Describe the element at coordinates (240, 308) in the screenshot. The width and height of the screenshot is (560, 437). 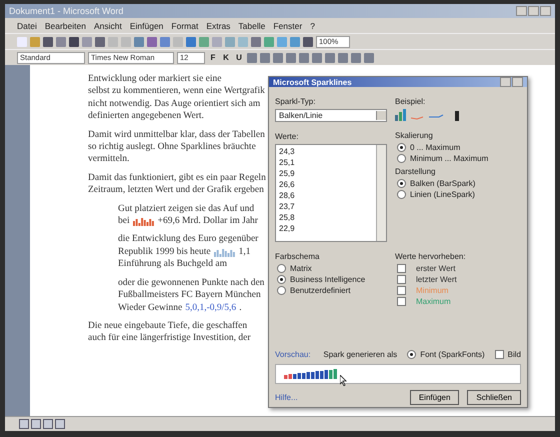
I see `document-text: .` at that location.